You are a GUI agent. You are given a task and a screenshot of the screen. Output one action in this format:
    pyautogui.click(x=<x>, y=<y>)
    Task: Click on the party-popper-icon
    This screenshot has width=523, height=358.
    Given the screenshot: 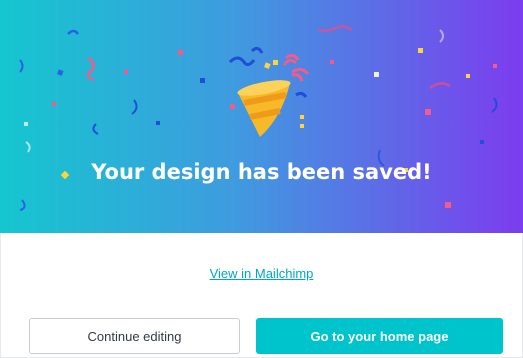 What is the action you would take?
    pyautogui.click(x=272, y=91)
    